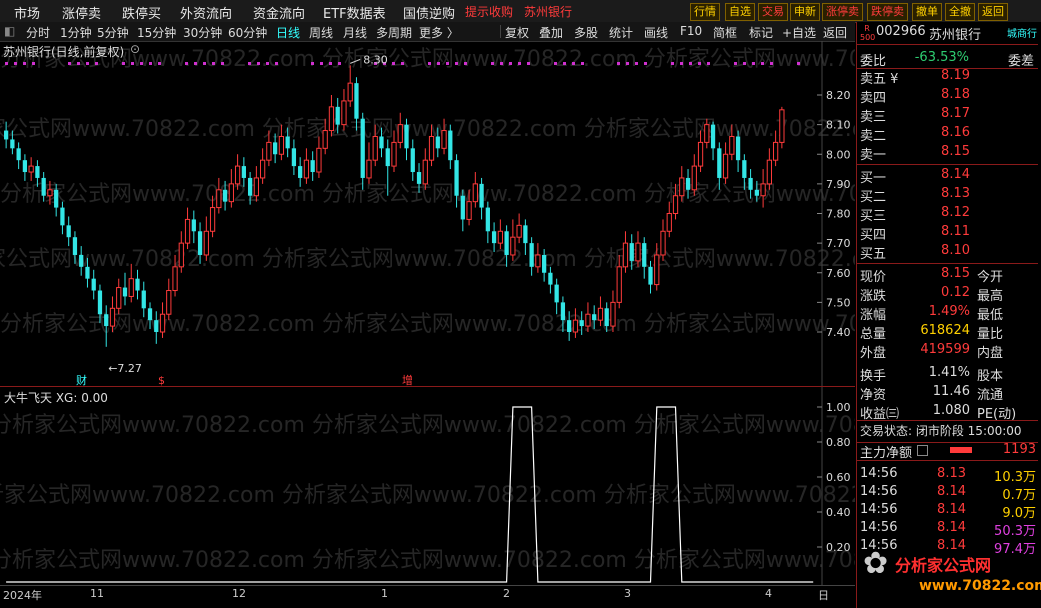 This screenshot has width=1041, height=608. What do you see at coordinates (9, 31) in the screenshot?
I see `panel-toggle-icon: ◧` at bounding box center [9, 31].